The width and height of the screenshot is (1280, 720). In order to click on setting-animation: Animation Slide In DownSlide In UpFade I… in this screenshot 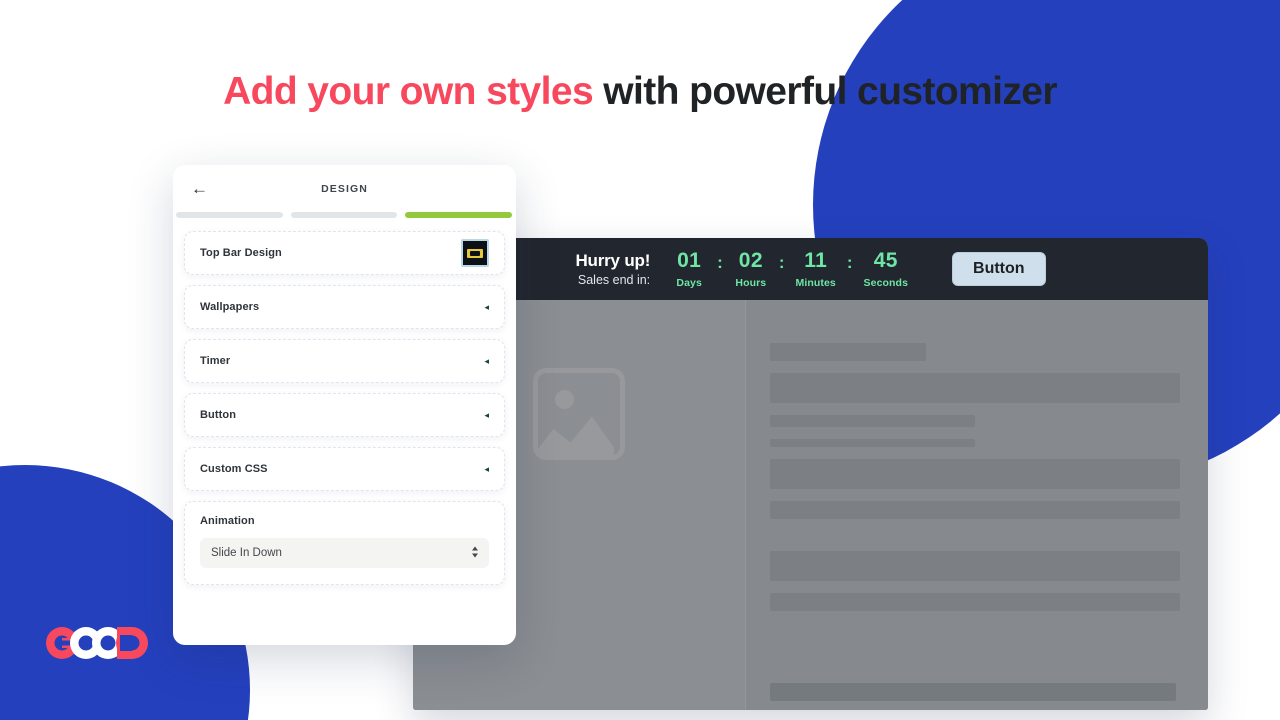, I will do `click(344, 543)`.